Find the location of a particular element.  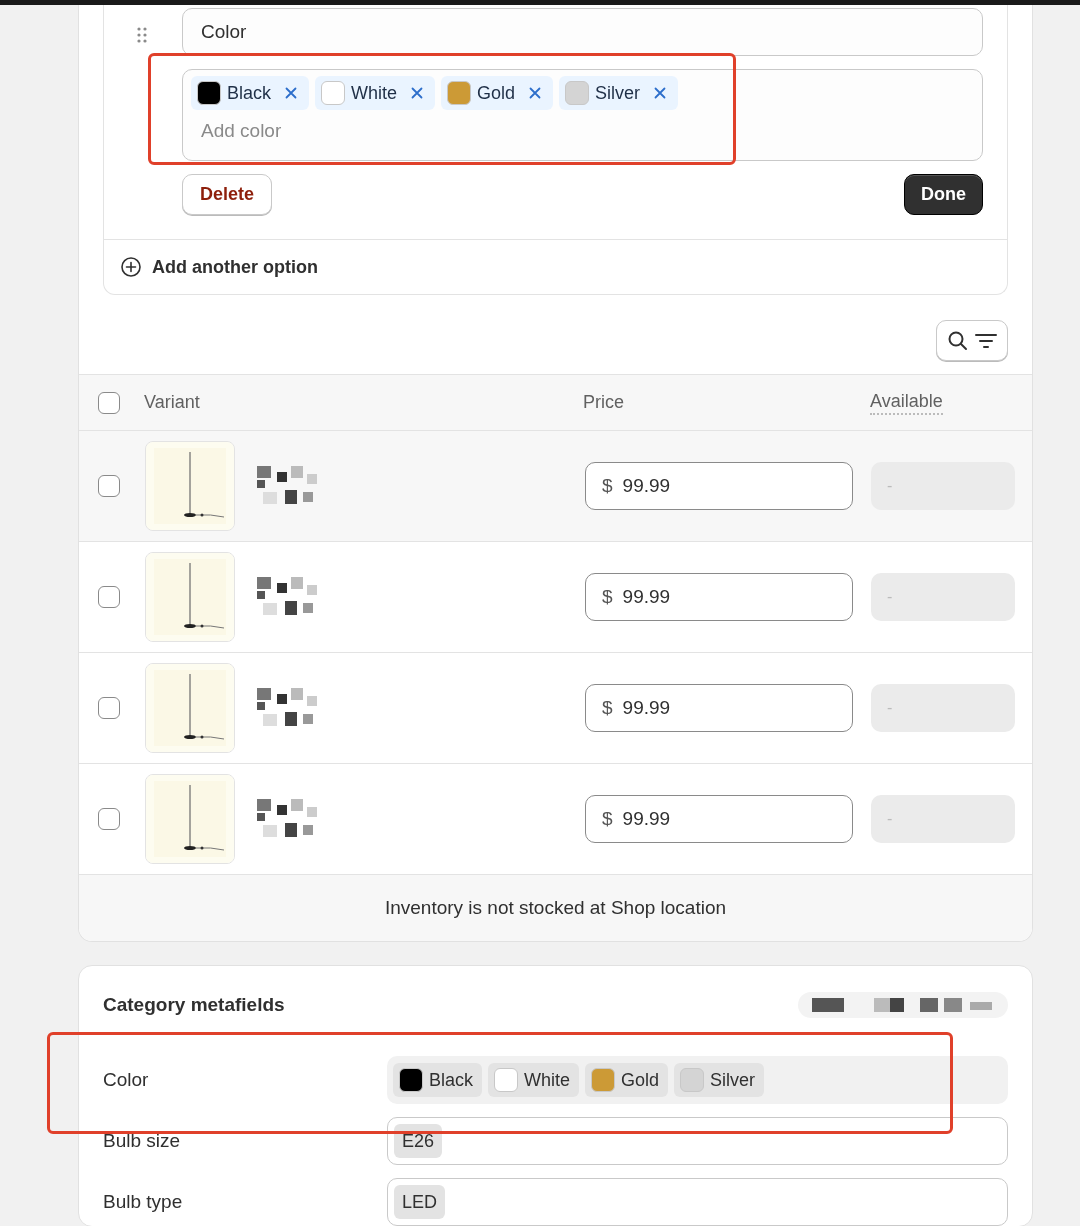

column-header: Available is located at coordinates (906, 402).